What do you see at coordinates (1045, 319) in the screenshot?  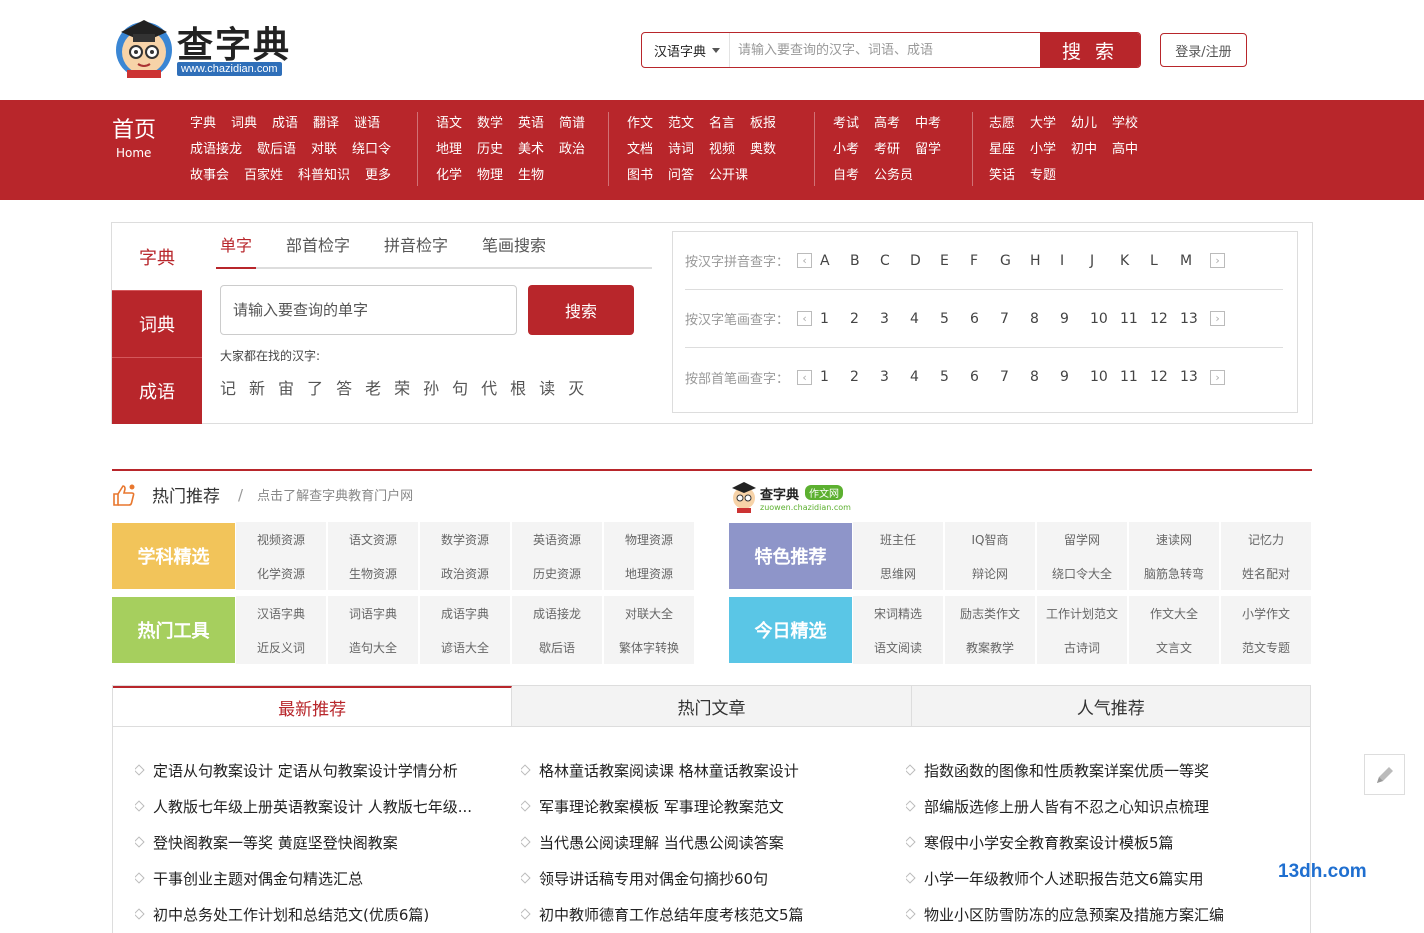 I see `lookup-item: 8` at bounding box center [1045, 319].